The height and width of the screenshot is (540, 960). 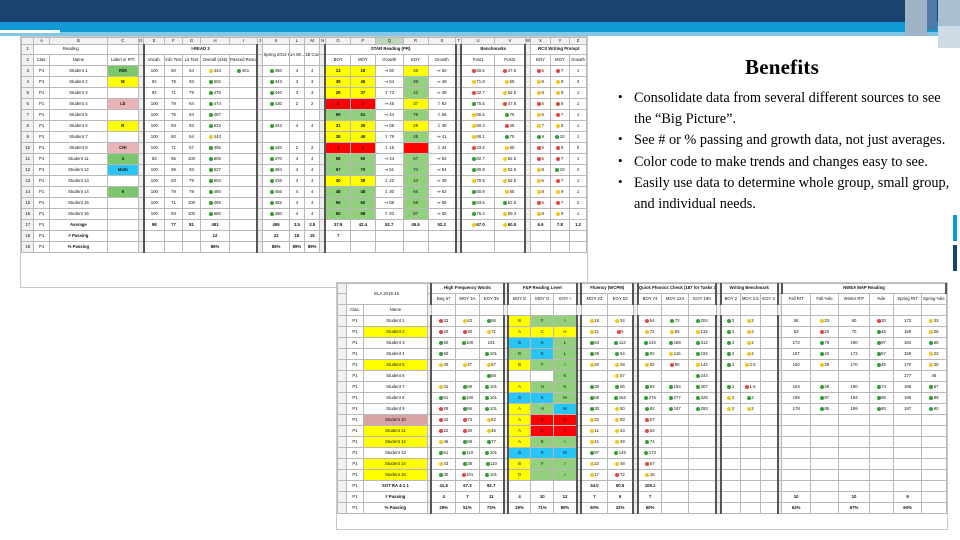 What do you see at coordinates (27, 71) in the screenshot?
I see `row-header: 3` at bounding box center [27, 71].